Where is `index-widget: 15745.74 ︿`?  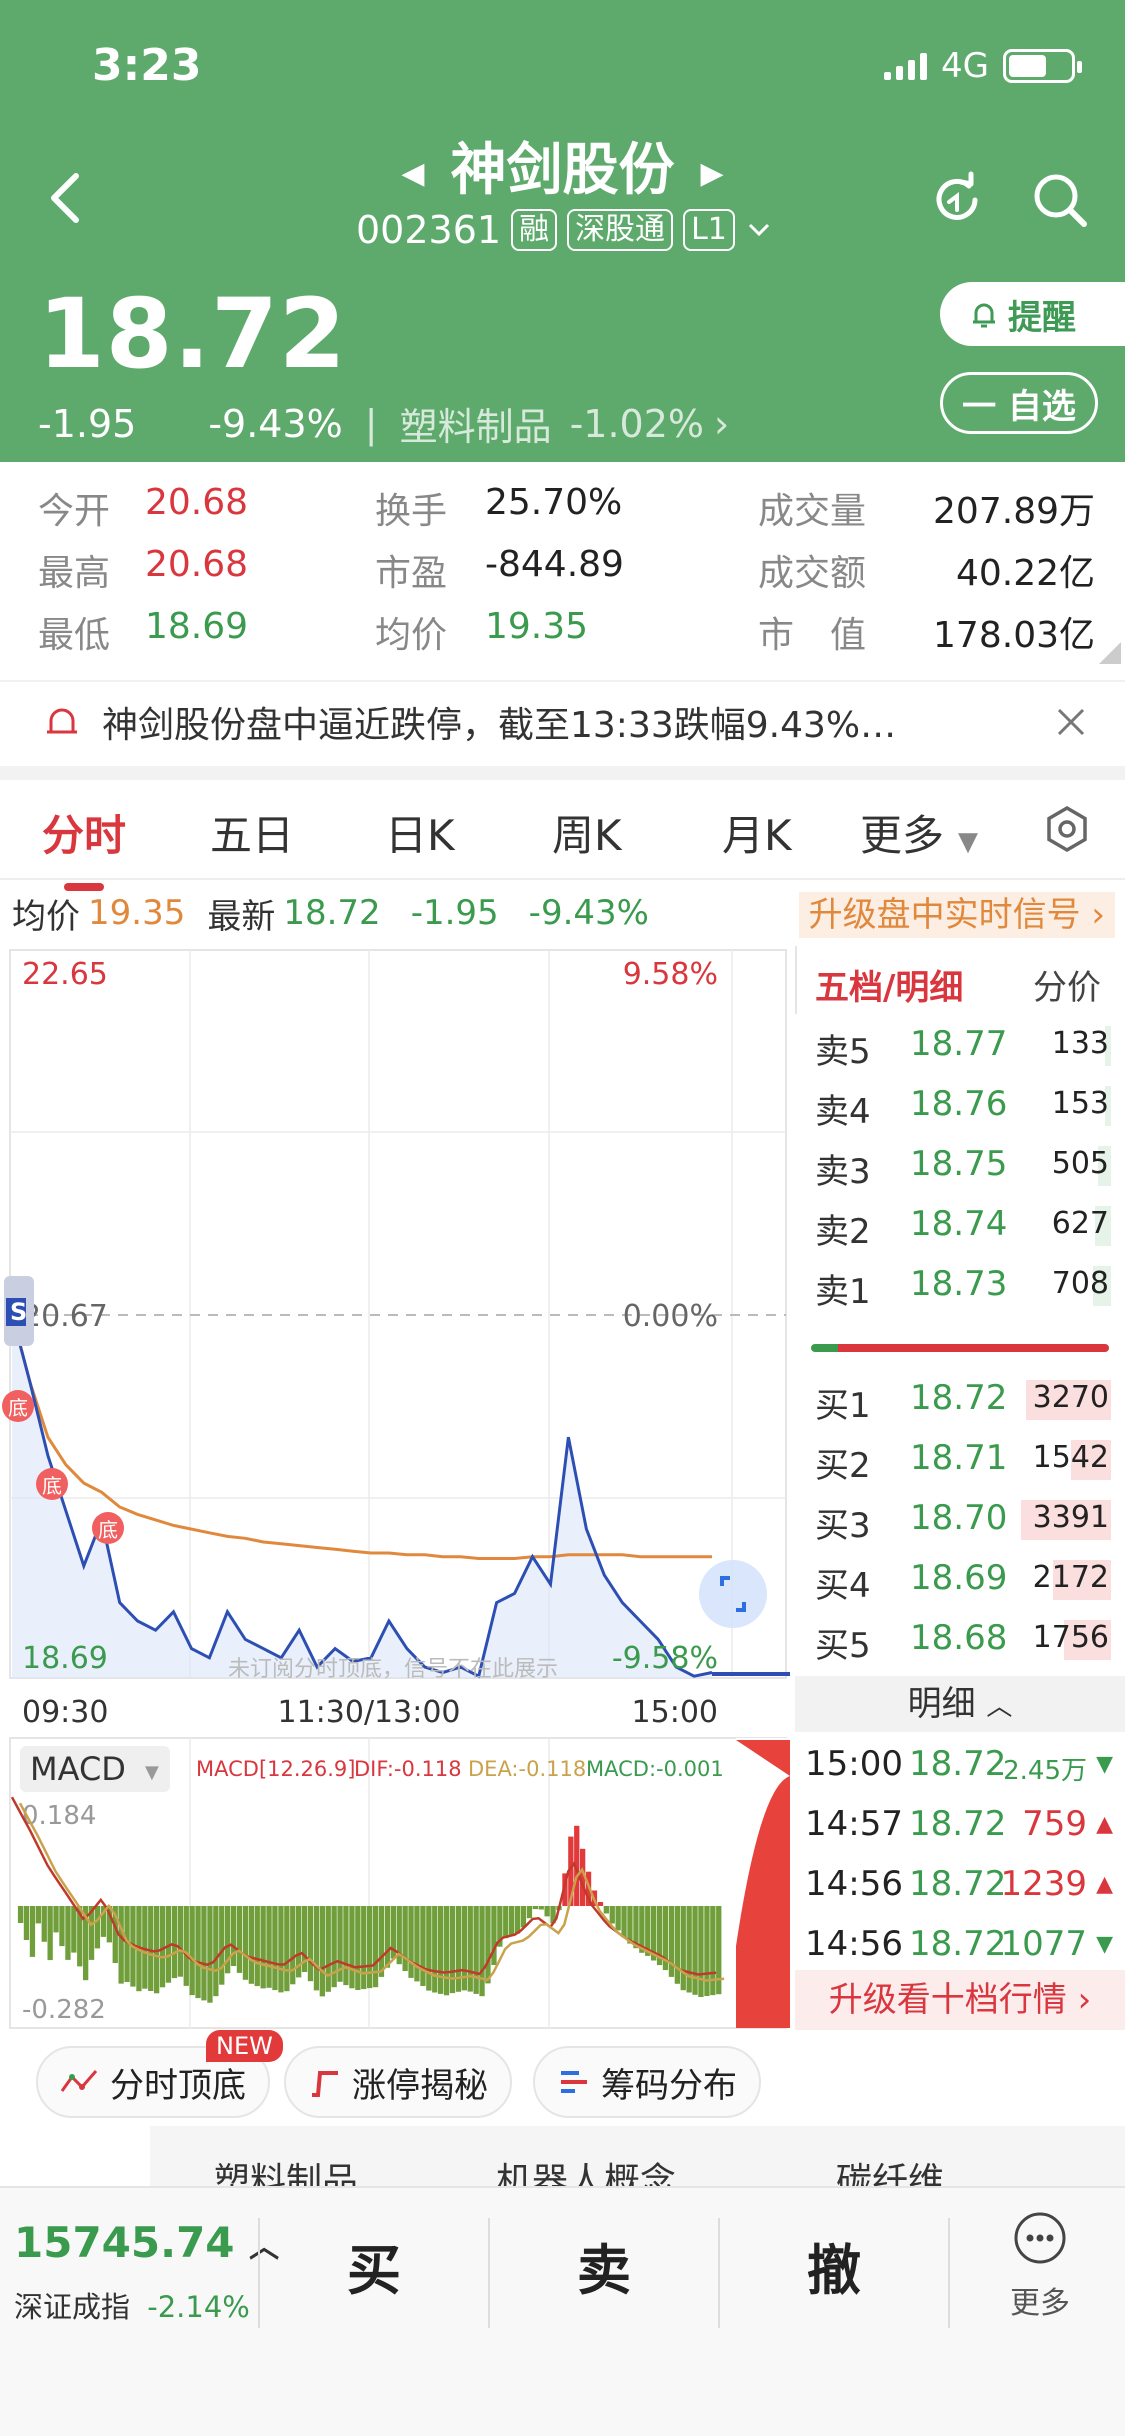 index-widget: 15745.74 ︿ is located at coordinates (146, 2242).